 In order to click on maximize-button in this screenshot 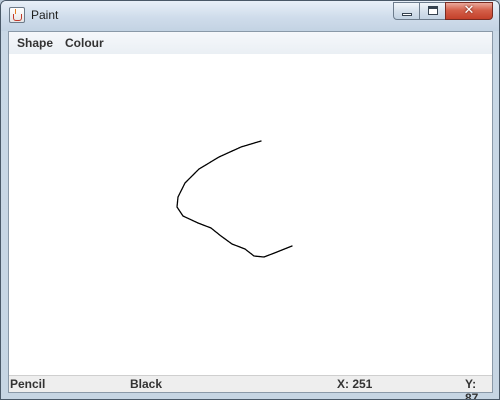, I will do `click(432, 11)`.